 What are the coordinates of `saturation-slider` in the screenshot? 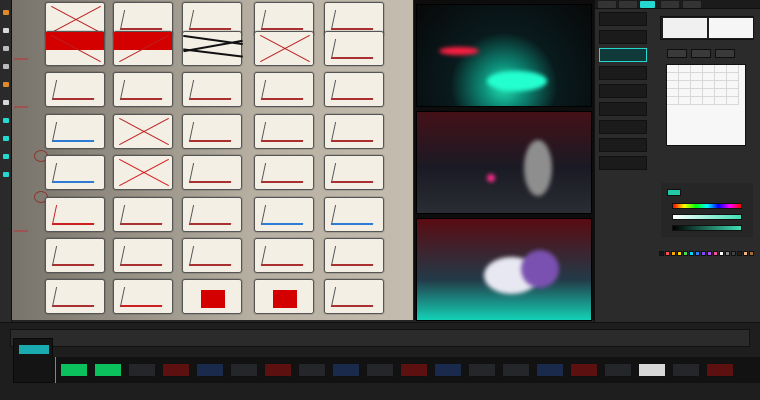 It's located at (707, 217).